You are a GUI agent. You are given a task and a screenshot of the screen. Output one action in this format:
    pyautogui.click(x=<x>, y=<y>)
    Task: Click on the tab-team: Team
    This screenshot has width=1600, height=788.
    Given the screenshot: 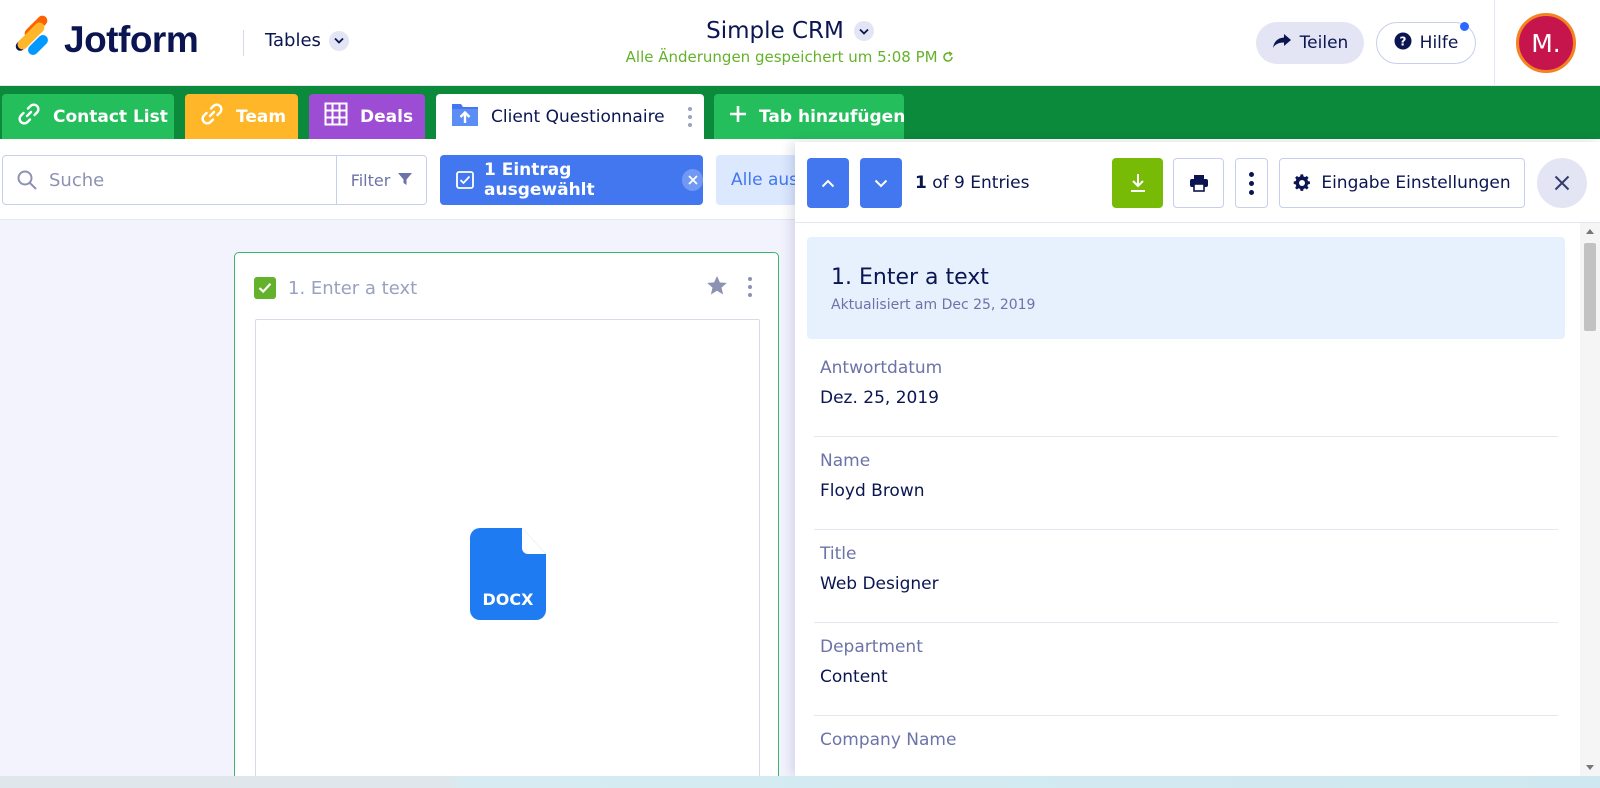 What is the action you would take?
    pyautogui.click(x=241, y=116)
    